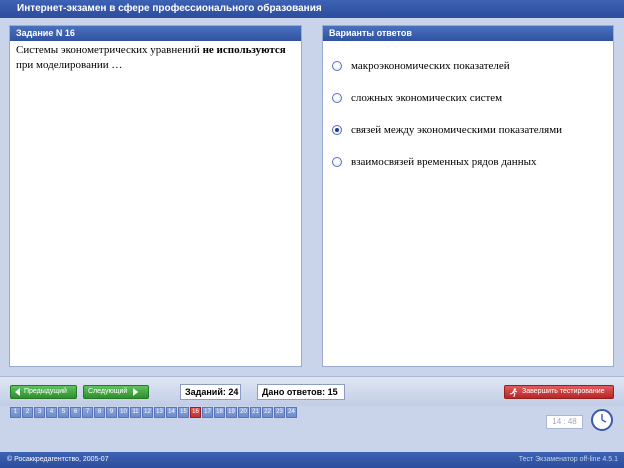 This screenshot has height=468, width=624. Describe the element at coordinates (291, 412) in the screenshot. I see `question-number-24: 24` at that location.